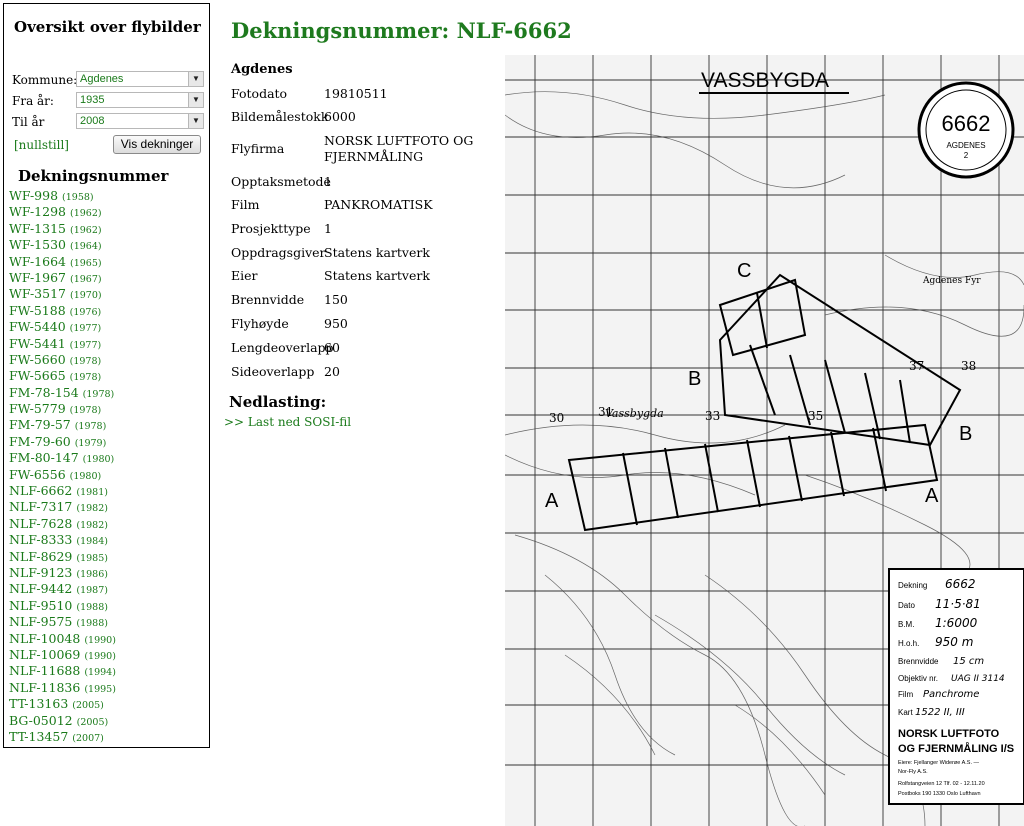  I want to click on coverage-list-item: NLF-8333 (1984), so click(62, 540).